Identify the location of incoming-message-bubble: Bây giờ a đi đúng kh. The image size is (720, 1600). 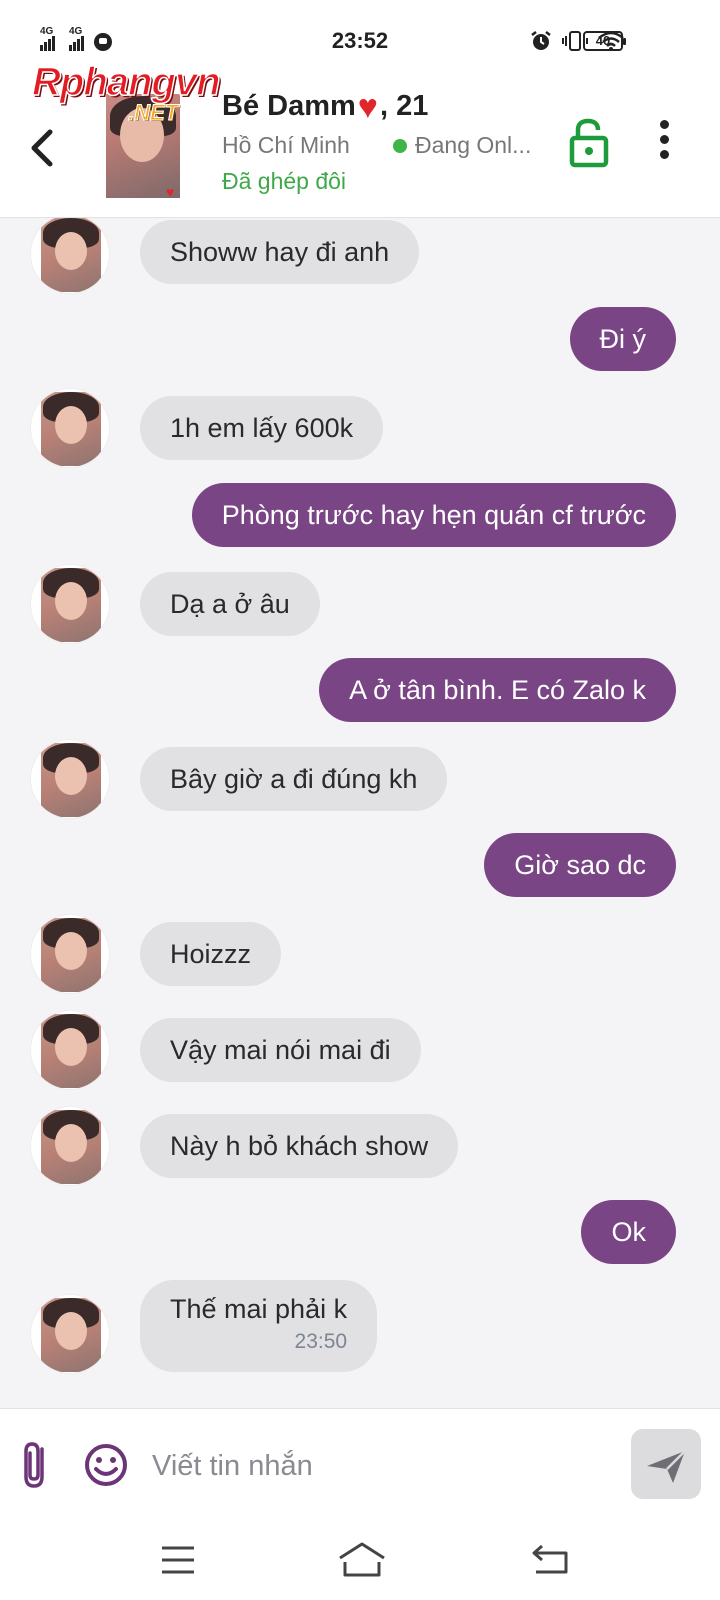
(294, 779).